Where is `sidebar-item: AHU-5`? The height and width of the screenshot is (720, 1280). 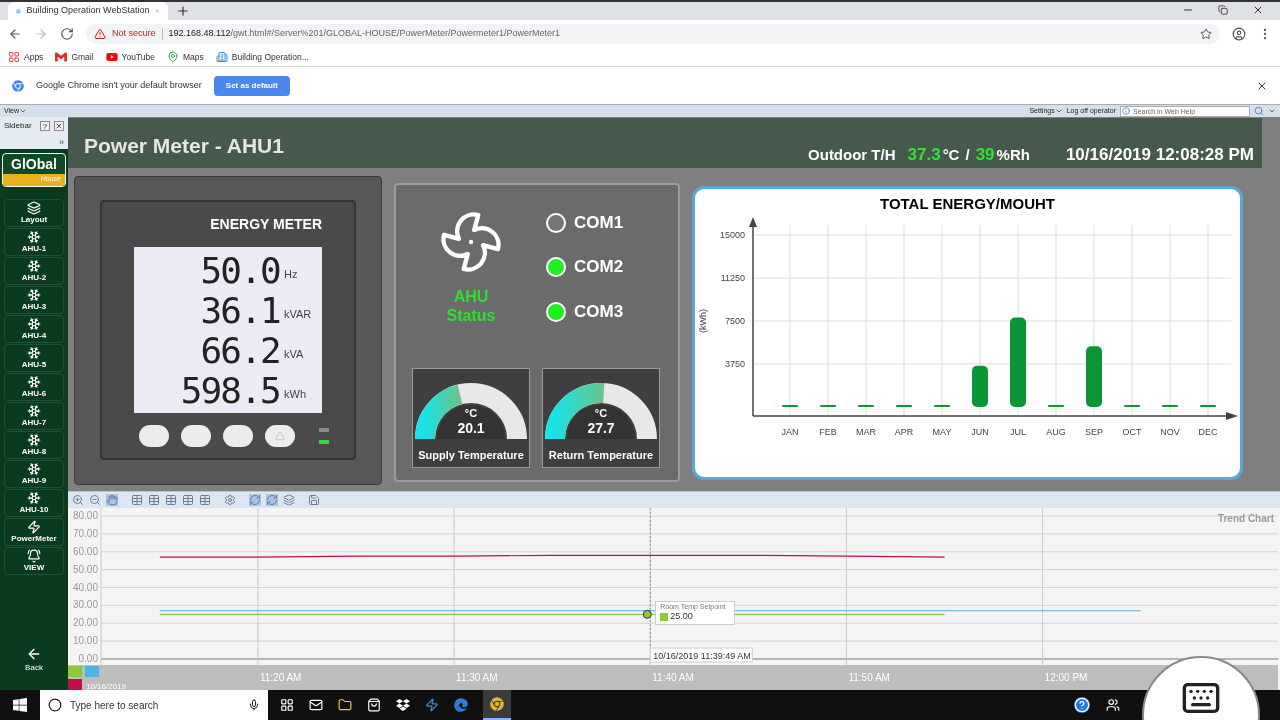
sidebar-item: AHU-5 is located at coordinates (34, 358).